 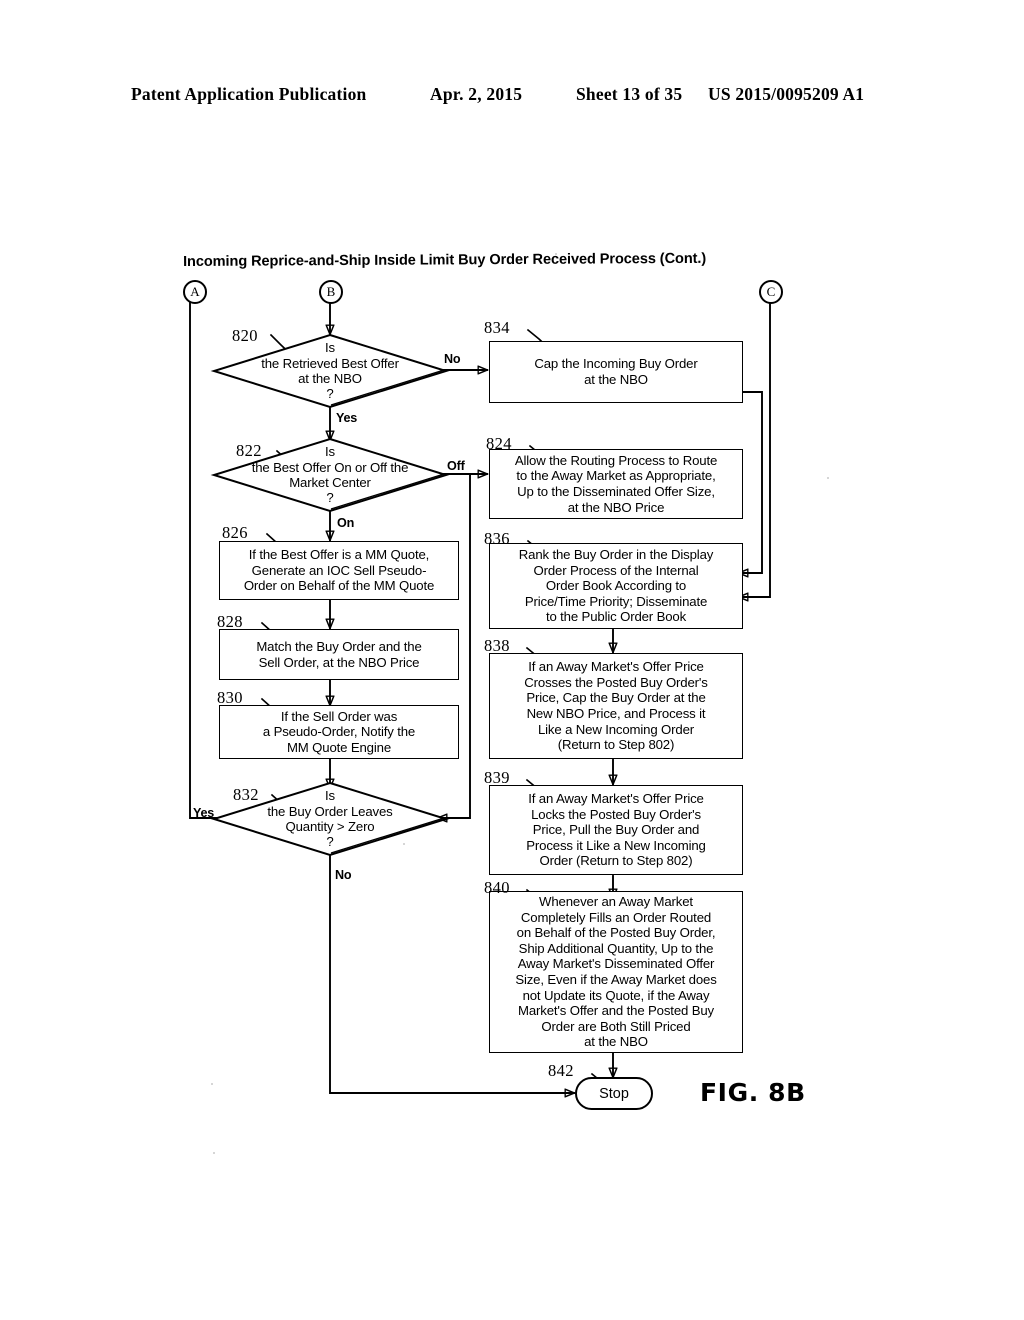 I want to click on process-840-line-10: at the NBO, so click(x=616, y=1042).